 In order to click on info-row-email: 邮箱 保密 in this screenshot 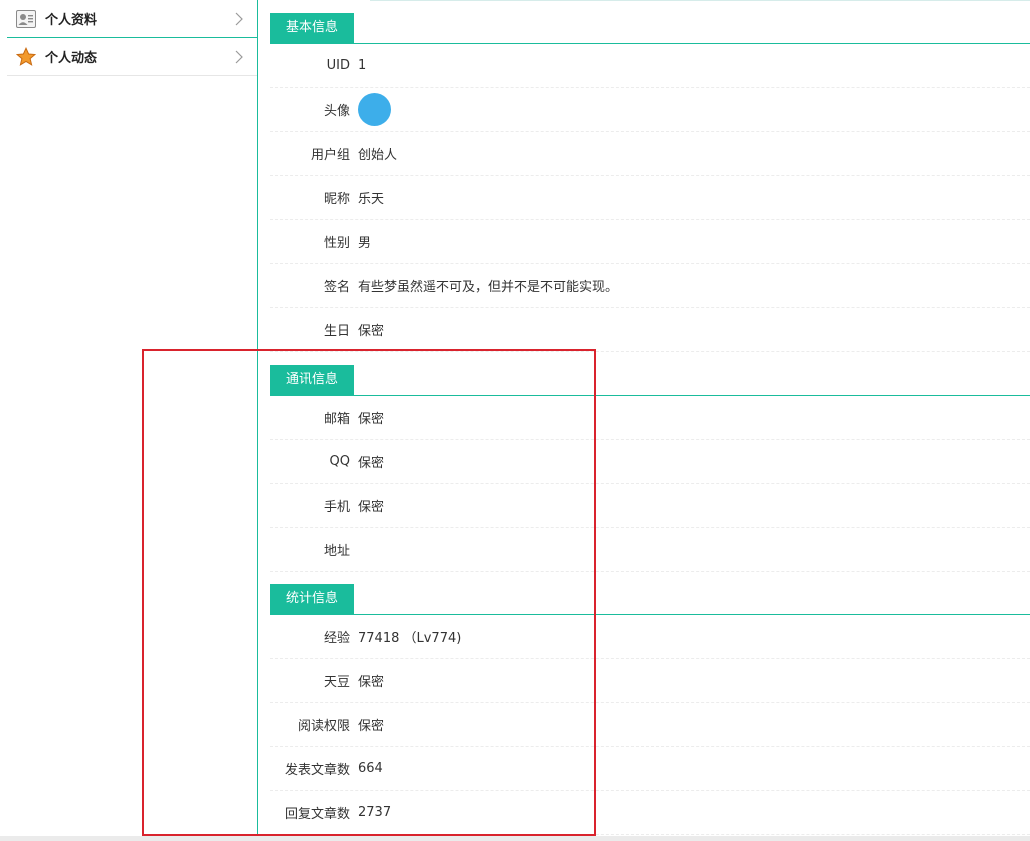, I will do `click(650, 418)`.